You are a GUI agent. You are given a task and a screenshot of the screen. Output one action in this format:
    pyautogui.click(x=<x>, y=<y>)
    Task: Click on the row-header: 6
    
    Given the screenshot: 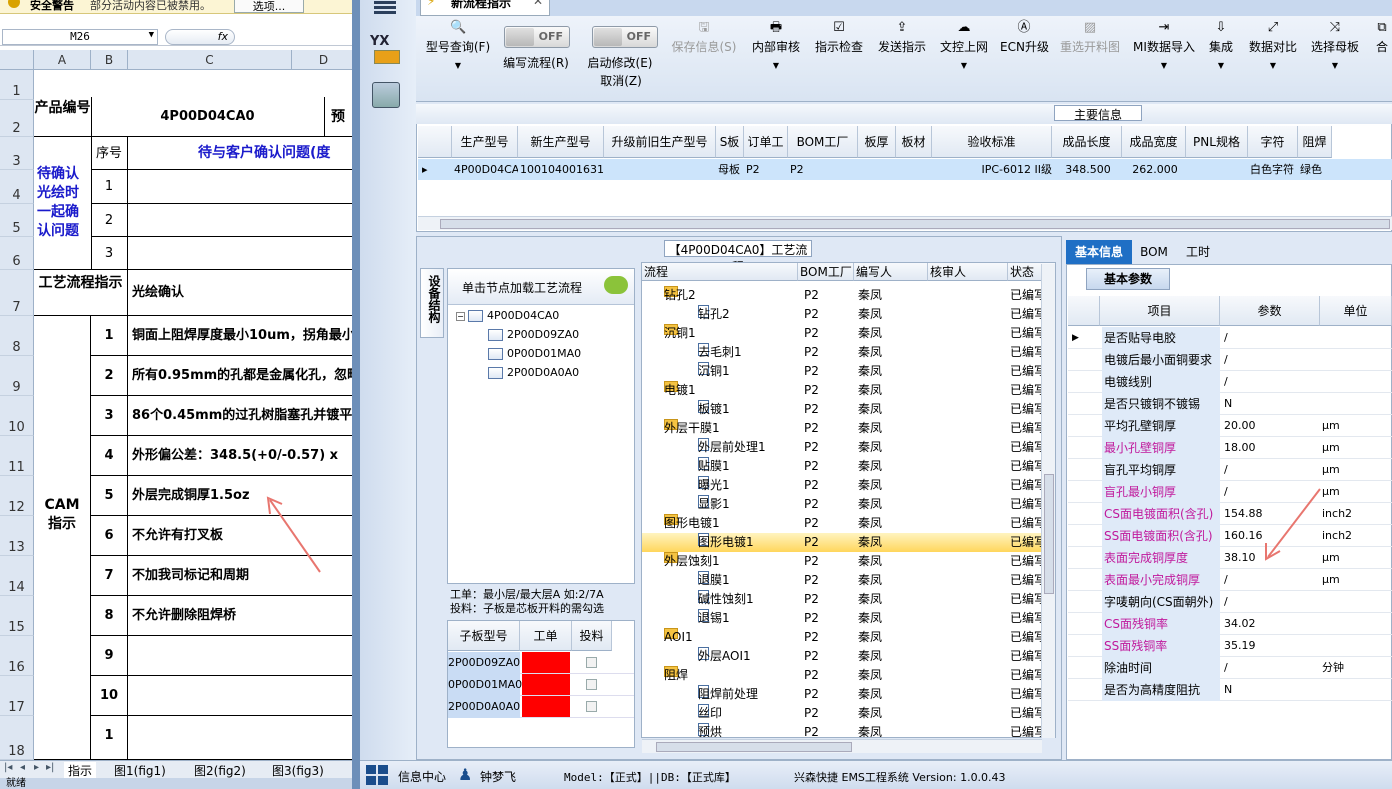 What is the action you would take?
    pyautogui.click(x=17, y=253)
    